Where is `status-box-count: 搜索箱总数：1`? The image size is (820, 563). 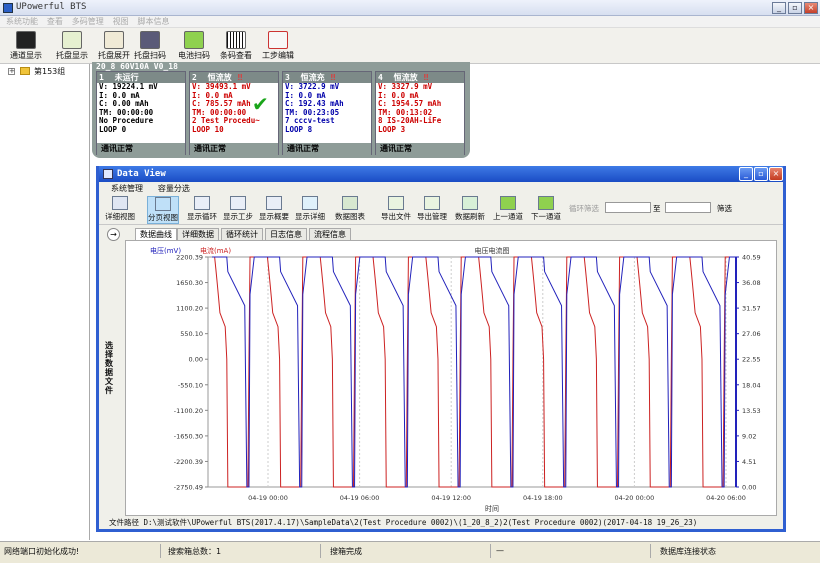 status-box-count: 搜索箱总数：1 is located at coordinates (195, 551).